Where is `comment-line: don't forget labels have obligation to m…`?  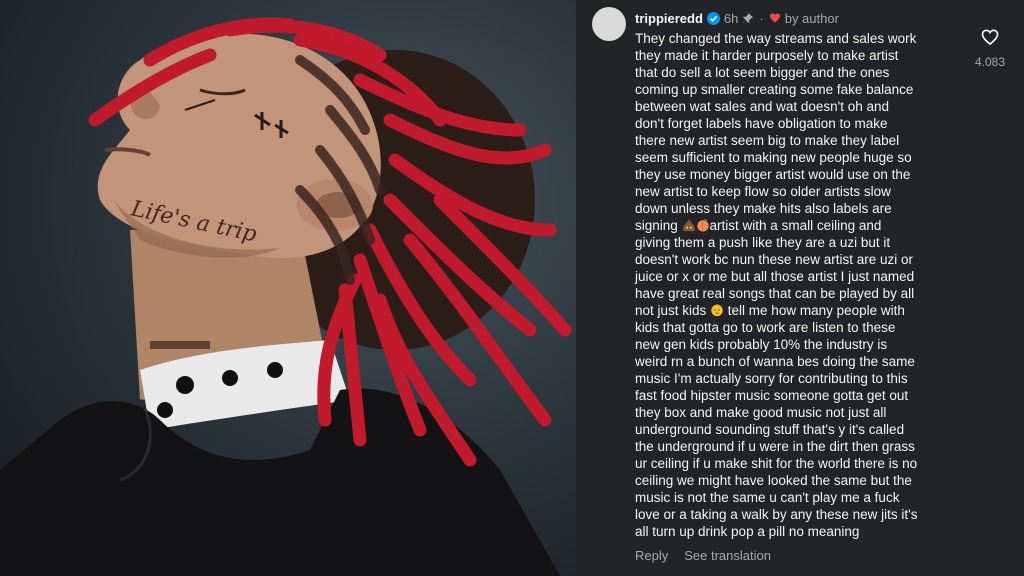 comment-line: don't forget labels have obligation to m… is located at coordinates (761, 123).